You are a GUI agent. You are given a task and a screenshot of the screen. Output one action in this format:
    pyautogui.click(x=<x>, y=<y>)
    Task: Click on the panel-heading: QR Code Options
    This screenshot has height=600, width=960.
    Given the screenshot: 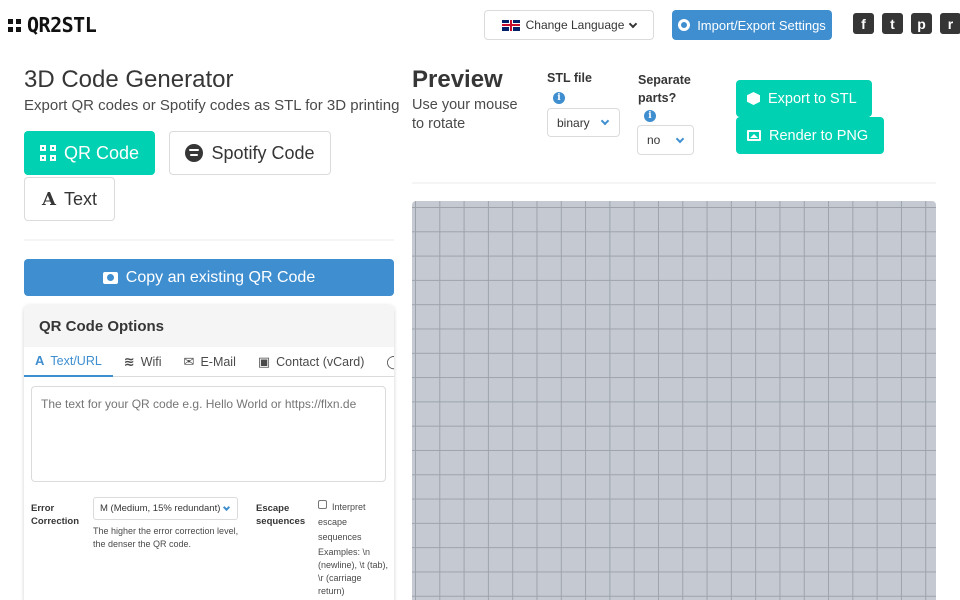 What is the action you would take?
    pyautogui.click(x=209, y=326)
    